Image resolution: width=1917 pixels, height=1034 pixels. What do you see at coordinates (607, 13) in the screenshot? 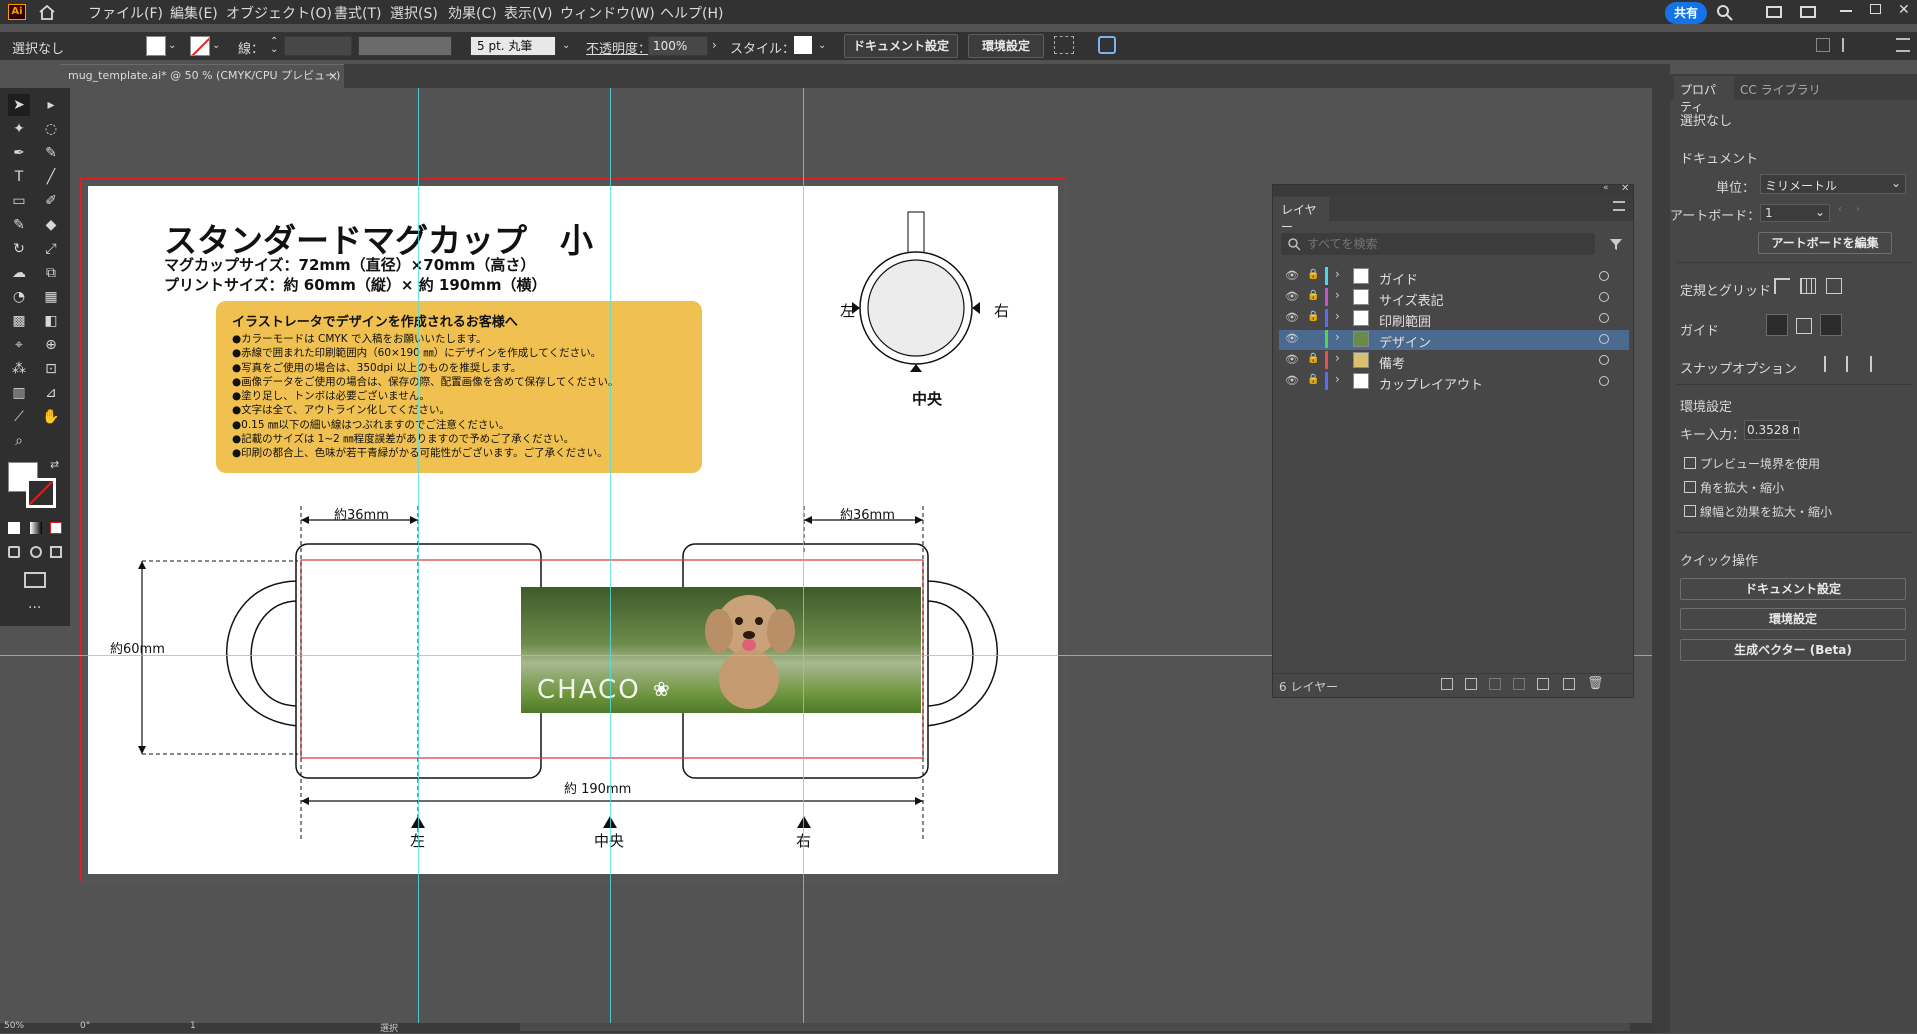
I see `menu-window: ウィンドウ(W)` at bounding box center [607, 13].